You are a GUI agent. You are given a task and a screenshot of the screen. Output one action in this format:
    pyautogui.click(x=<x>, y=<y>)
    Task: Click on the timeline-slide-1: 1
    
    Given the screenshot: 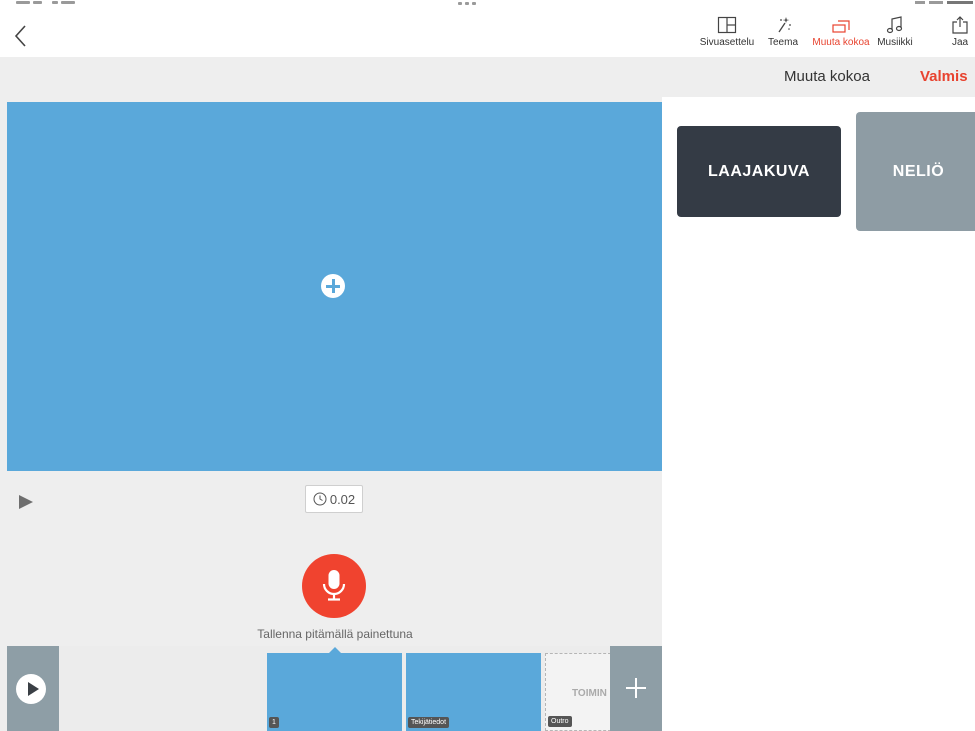 What is the action you would take?
    pyautogui.click(x=334, y=692)
    